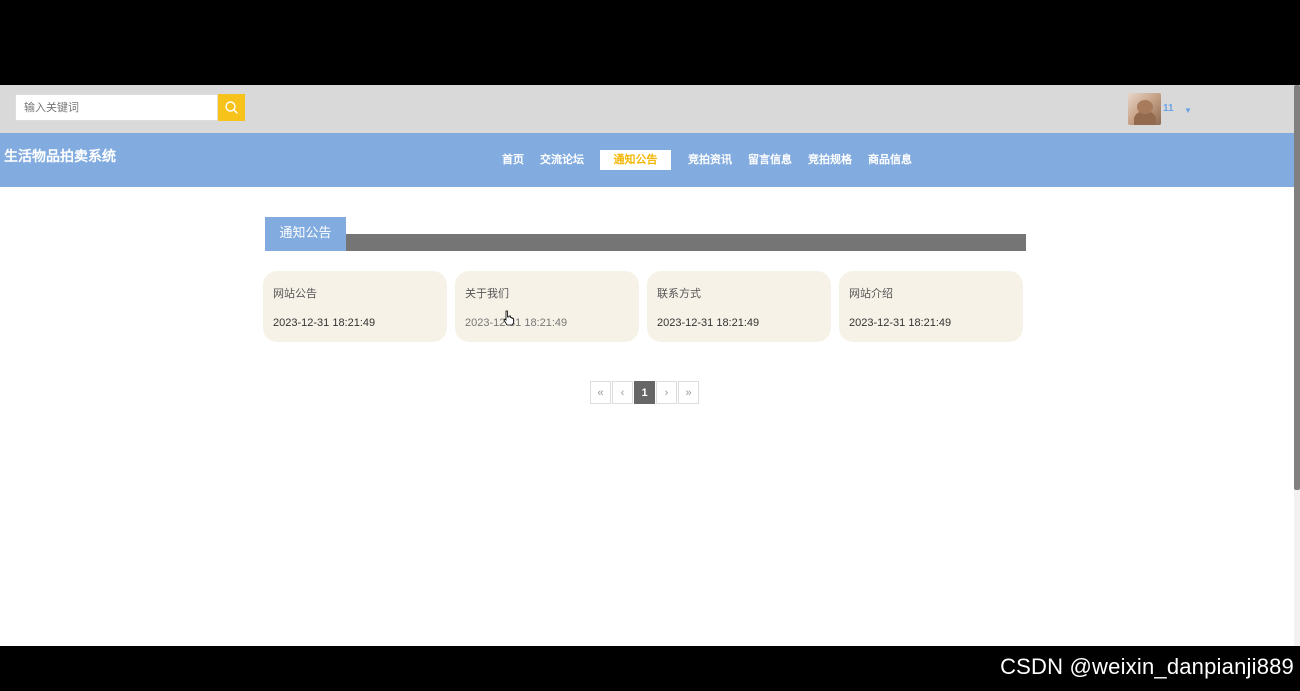  Describe the element at coordinates (679, 293) in the screenshot. I see `notice-title: 联系方式` at that location.